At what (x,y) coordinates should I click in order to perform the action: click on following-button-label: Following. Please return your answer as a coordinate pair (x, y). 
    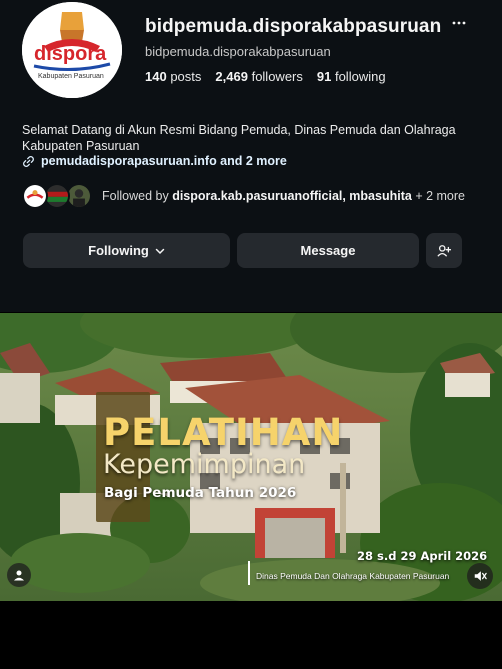
    Looking at the image, I should click on (118, 250).